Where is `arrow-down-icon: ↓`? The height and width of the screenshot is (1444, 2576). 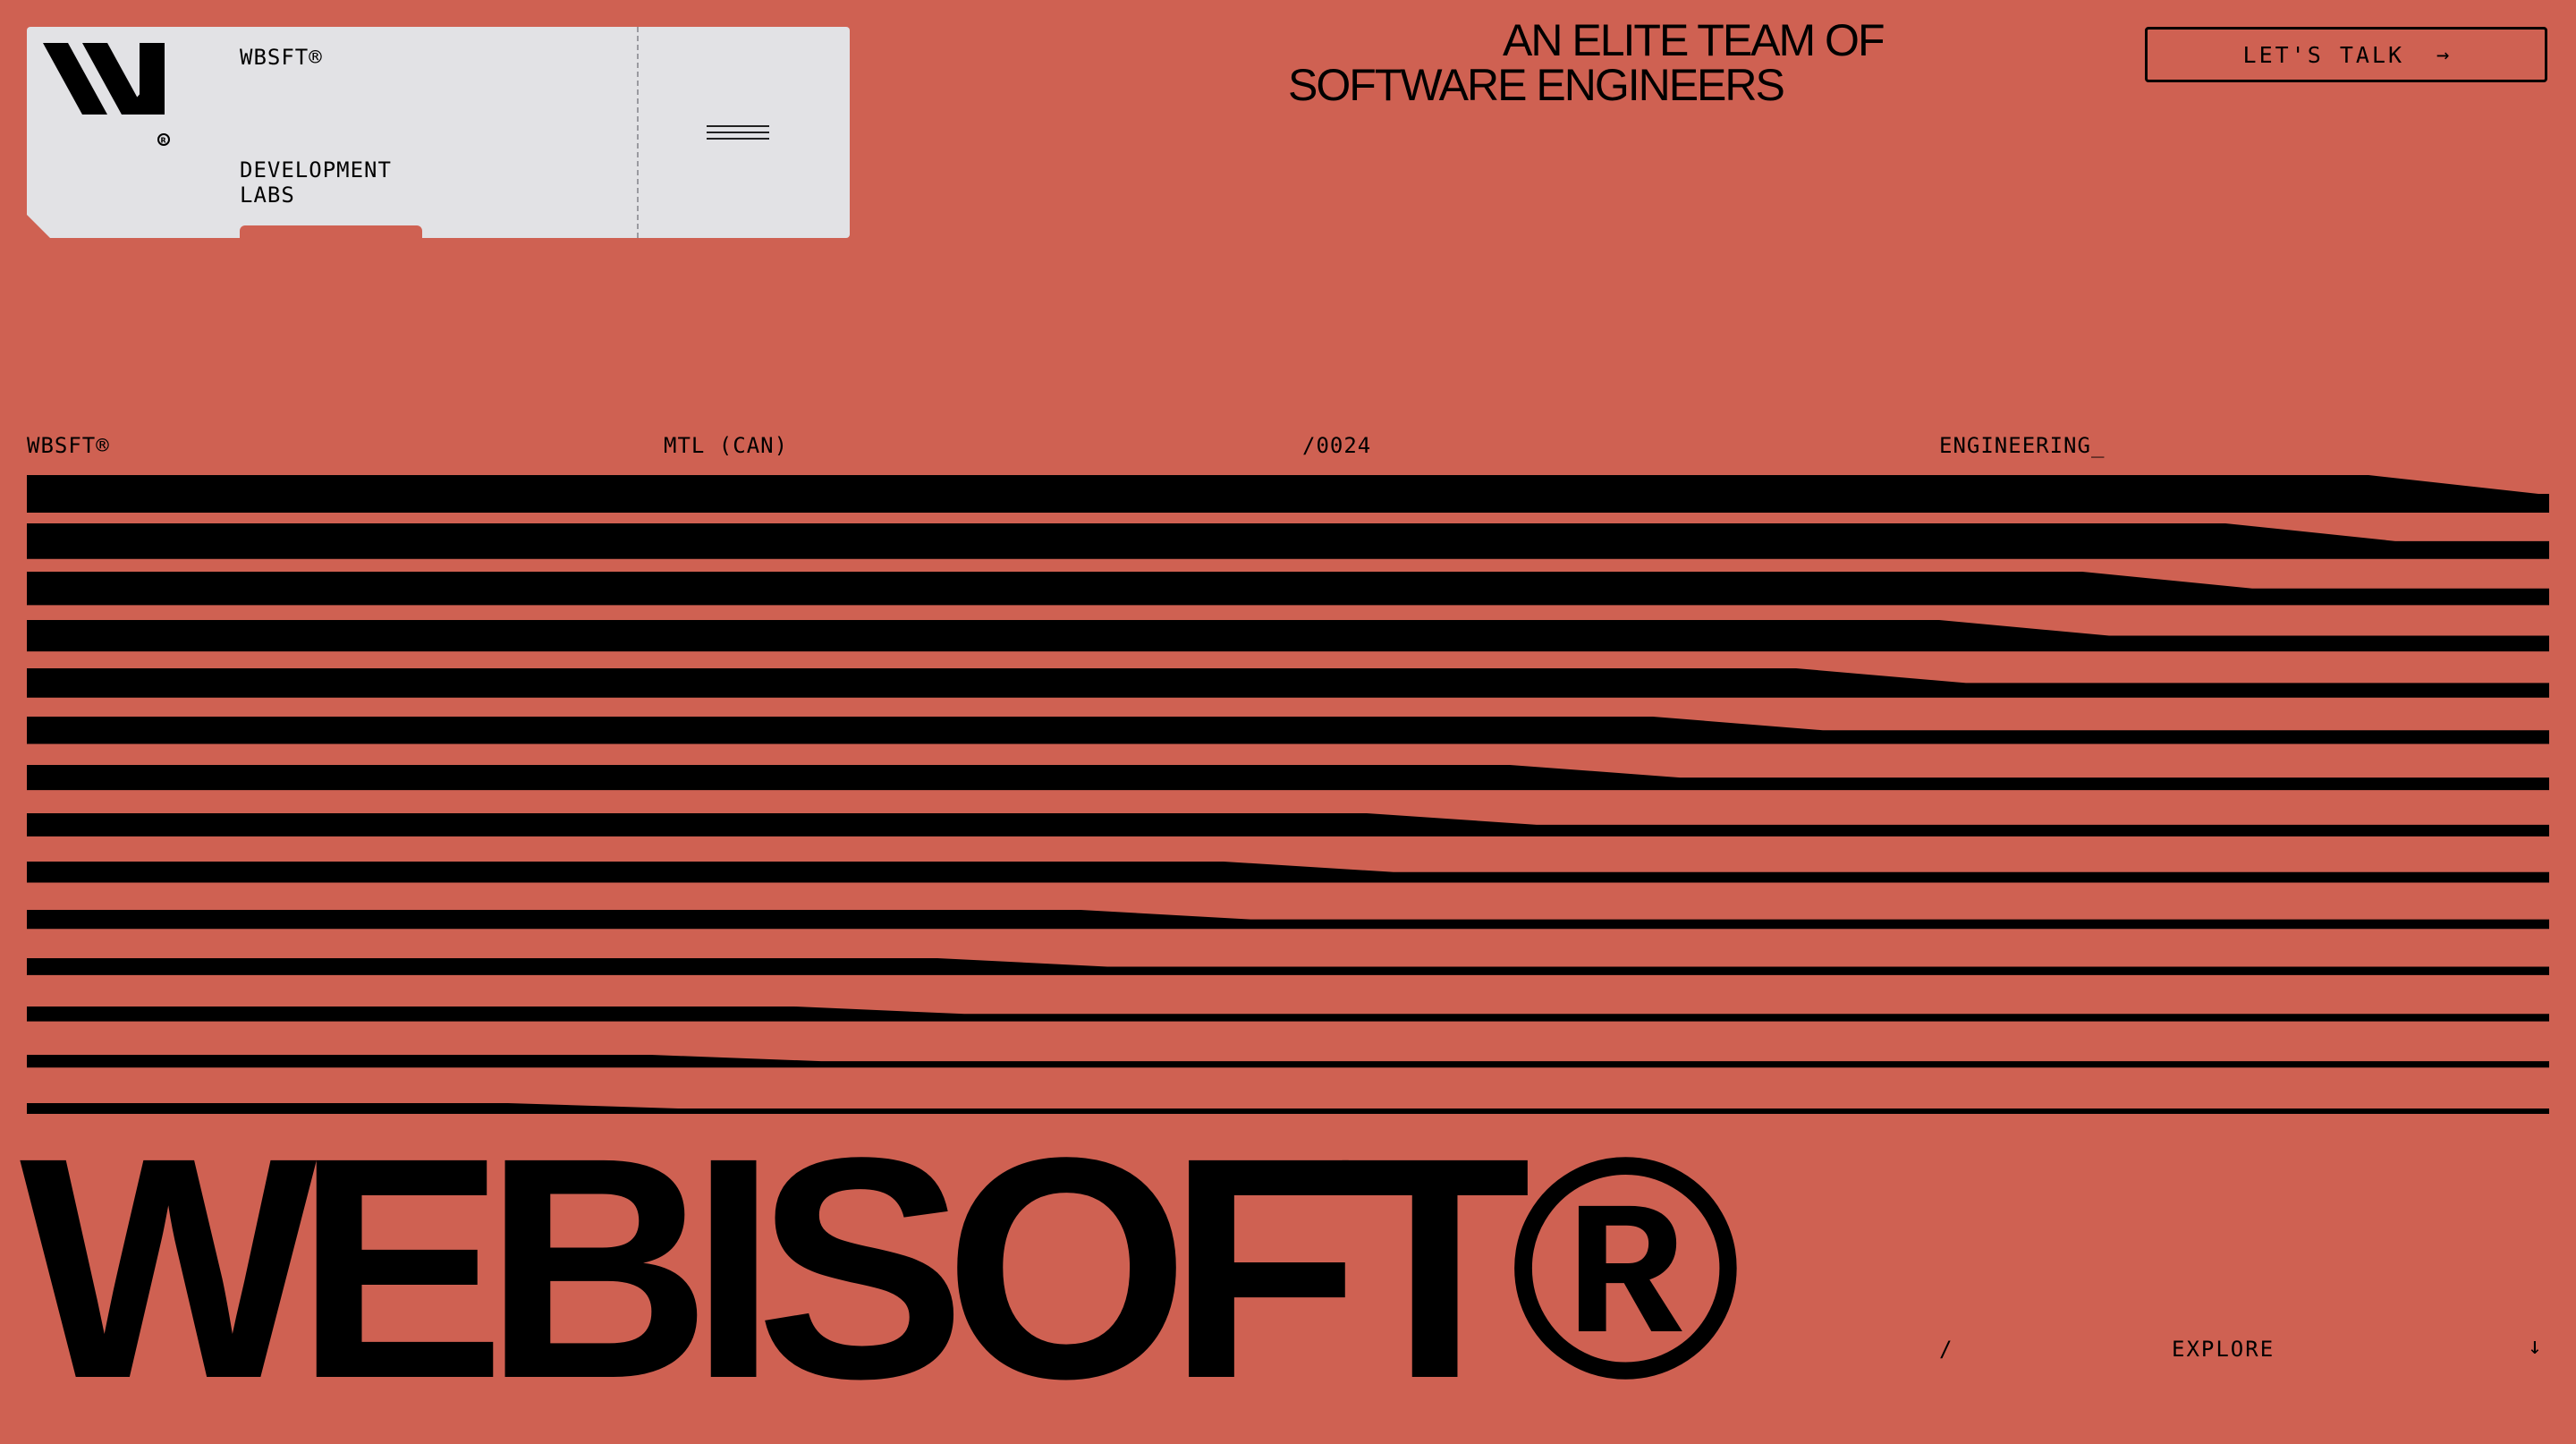 arrow-down-icon: ↓ is located at coordinates (2535, 1347).